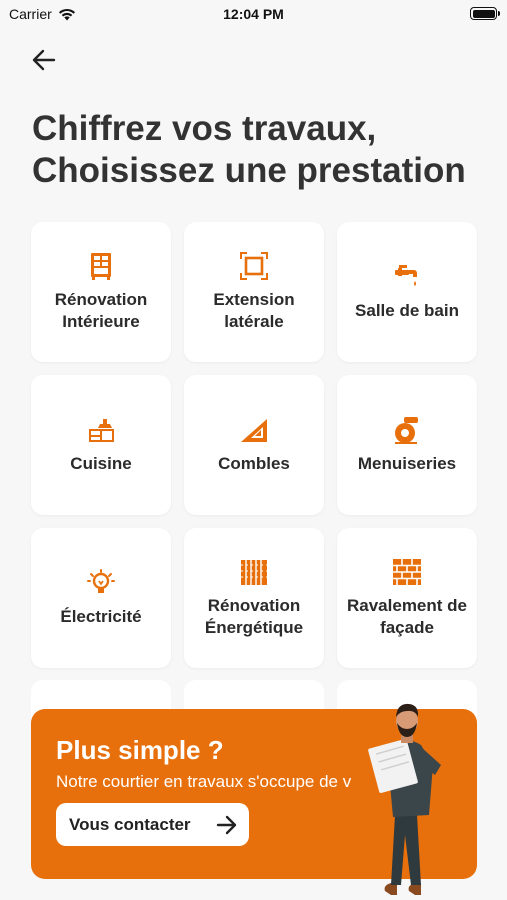 The height and width of the screenshot is (900, 507). Describe the element at coordinates (249, 170) in the screenshot. I see `page-title-line-2: Choisissez une prestation` at that location.